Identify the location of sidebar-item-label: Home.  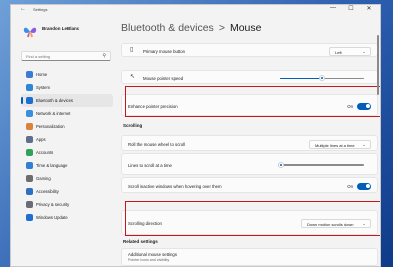
(42, 74).